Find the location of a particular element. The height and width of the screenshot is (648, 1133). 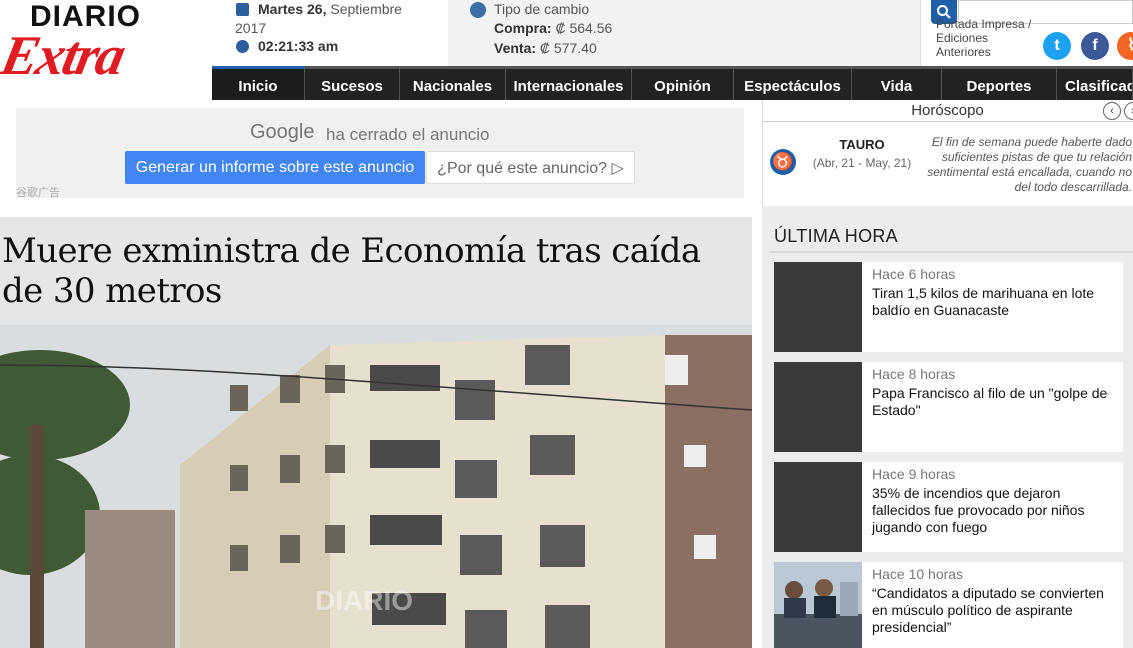

date-month: Septiembre is located at coordinates (366, 9).